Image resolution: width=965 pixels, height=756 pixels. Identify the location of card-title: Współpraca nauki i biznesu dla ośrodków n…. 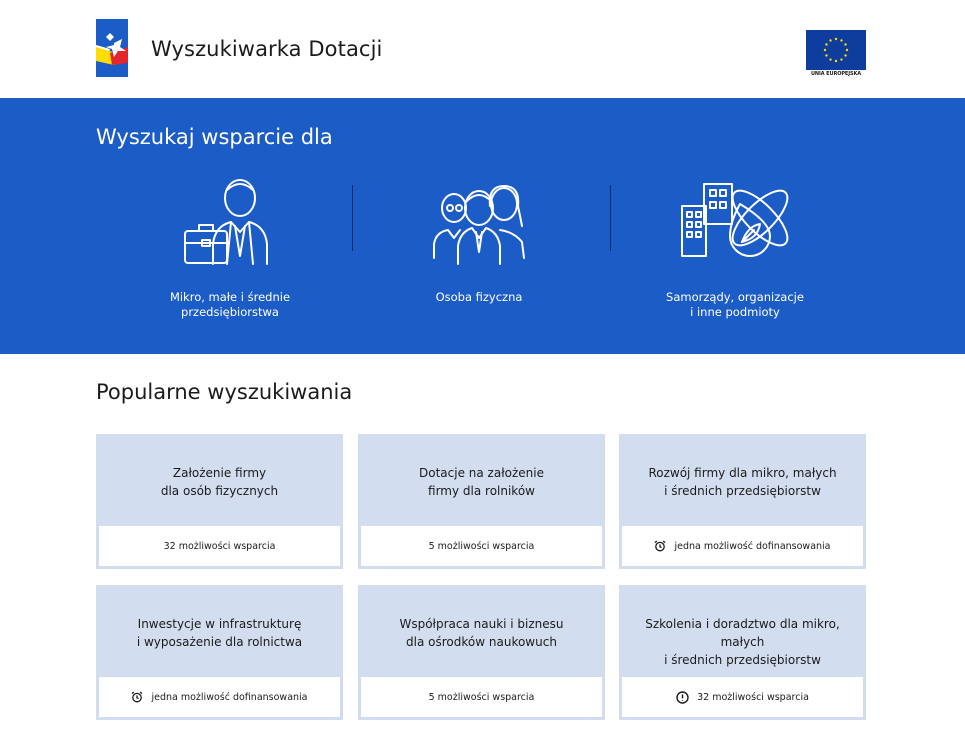
(481, 633).